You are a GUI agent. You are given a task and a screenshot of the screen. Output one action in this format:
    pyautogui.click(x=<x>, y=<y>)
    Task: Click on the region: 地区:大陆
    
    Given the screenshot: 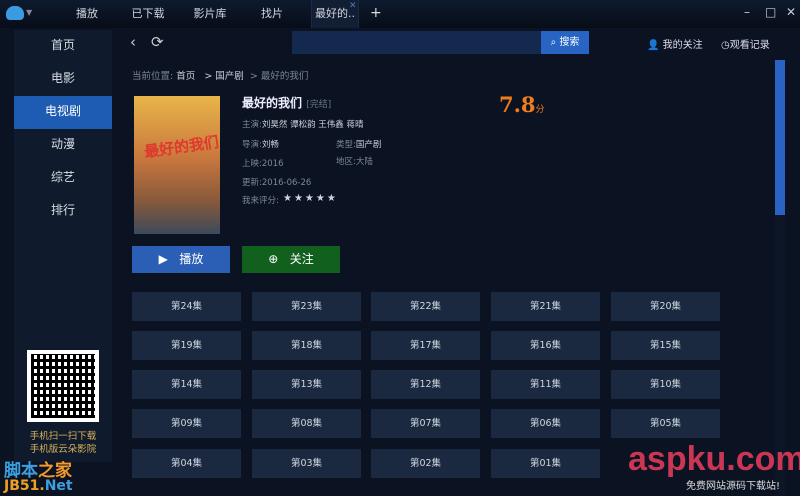 What is the action you would take?
    pyautogui.click(x=354, y=162)
    